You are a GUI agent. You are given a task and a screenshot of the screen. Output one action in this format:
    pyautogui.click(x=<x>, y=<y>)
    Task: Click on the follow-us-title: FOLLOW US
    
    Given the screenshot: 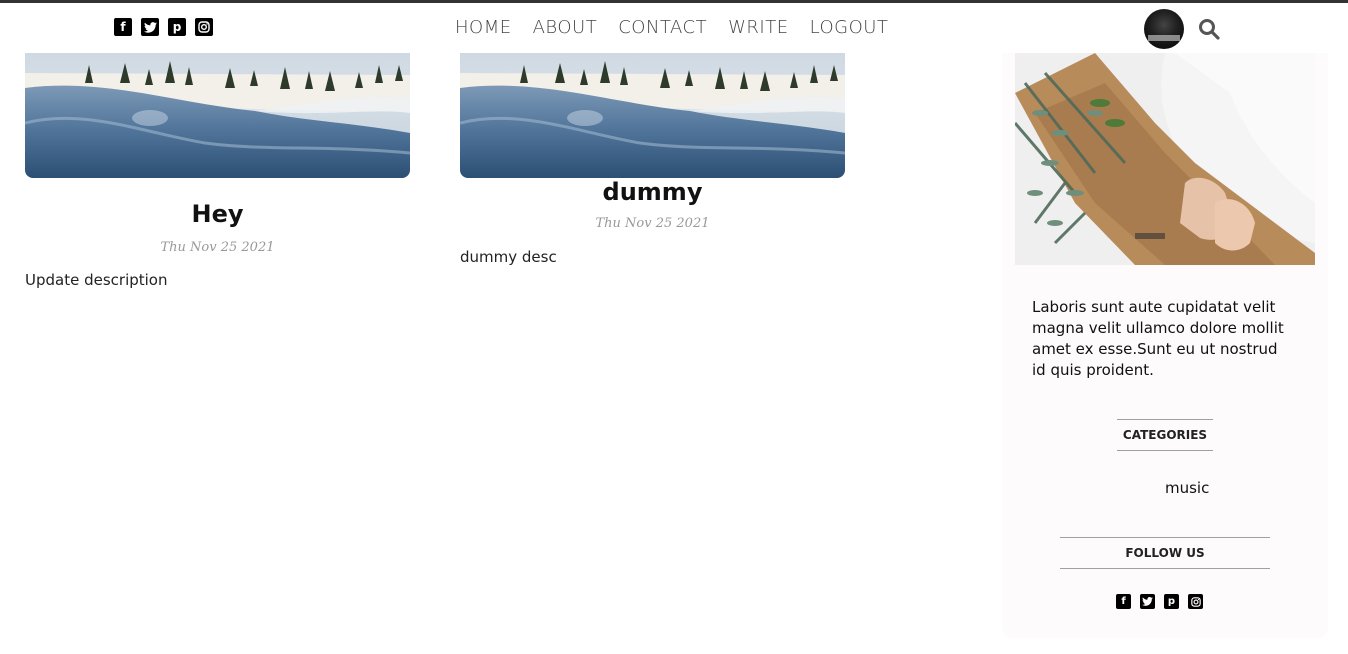 What is the action you would take?
    pyautogui.click(x=1165, y=553)
    